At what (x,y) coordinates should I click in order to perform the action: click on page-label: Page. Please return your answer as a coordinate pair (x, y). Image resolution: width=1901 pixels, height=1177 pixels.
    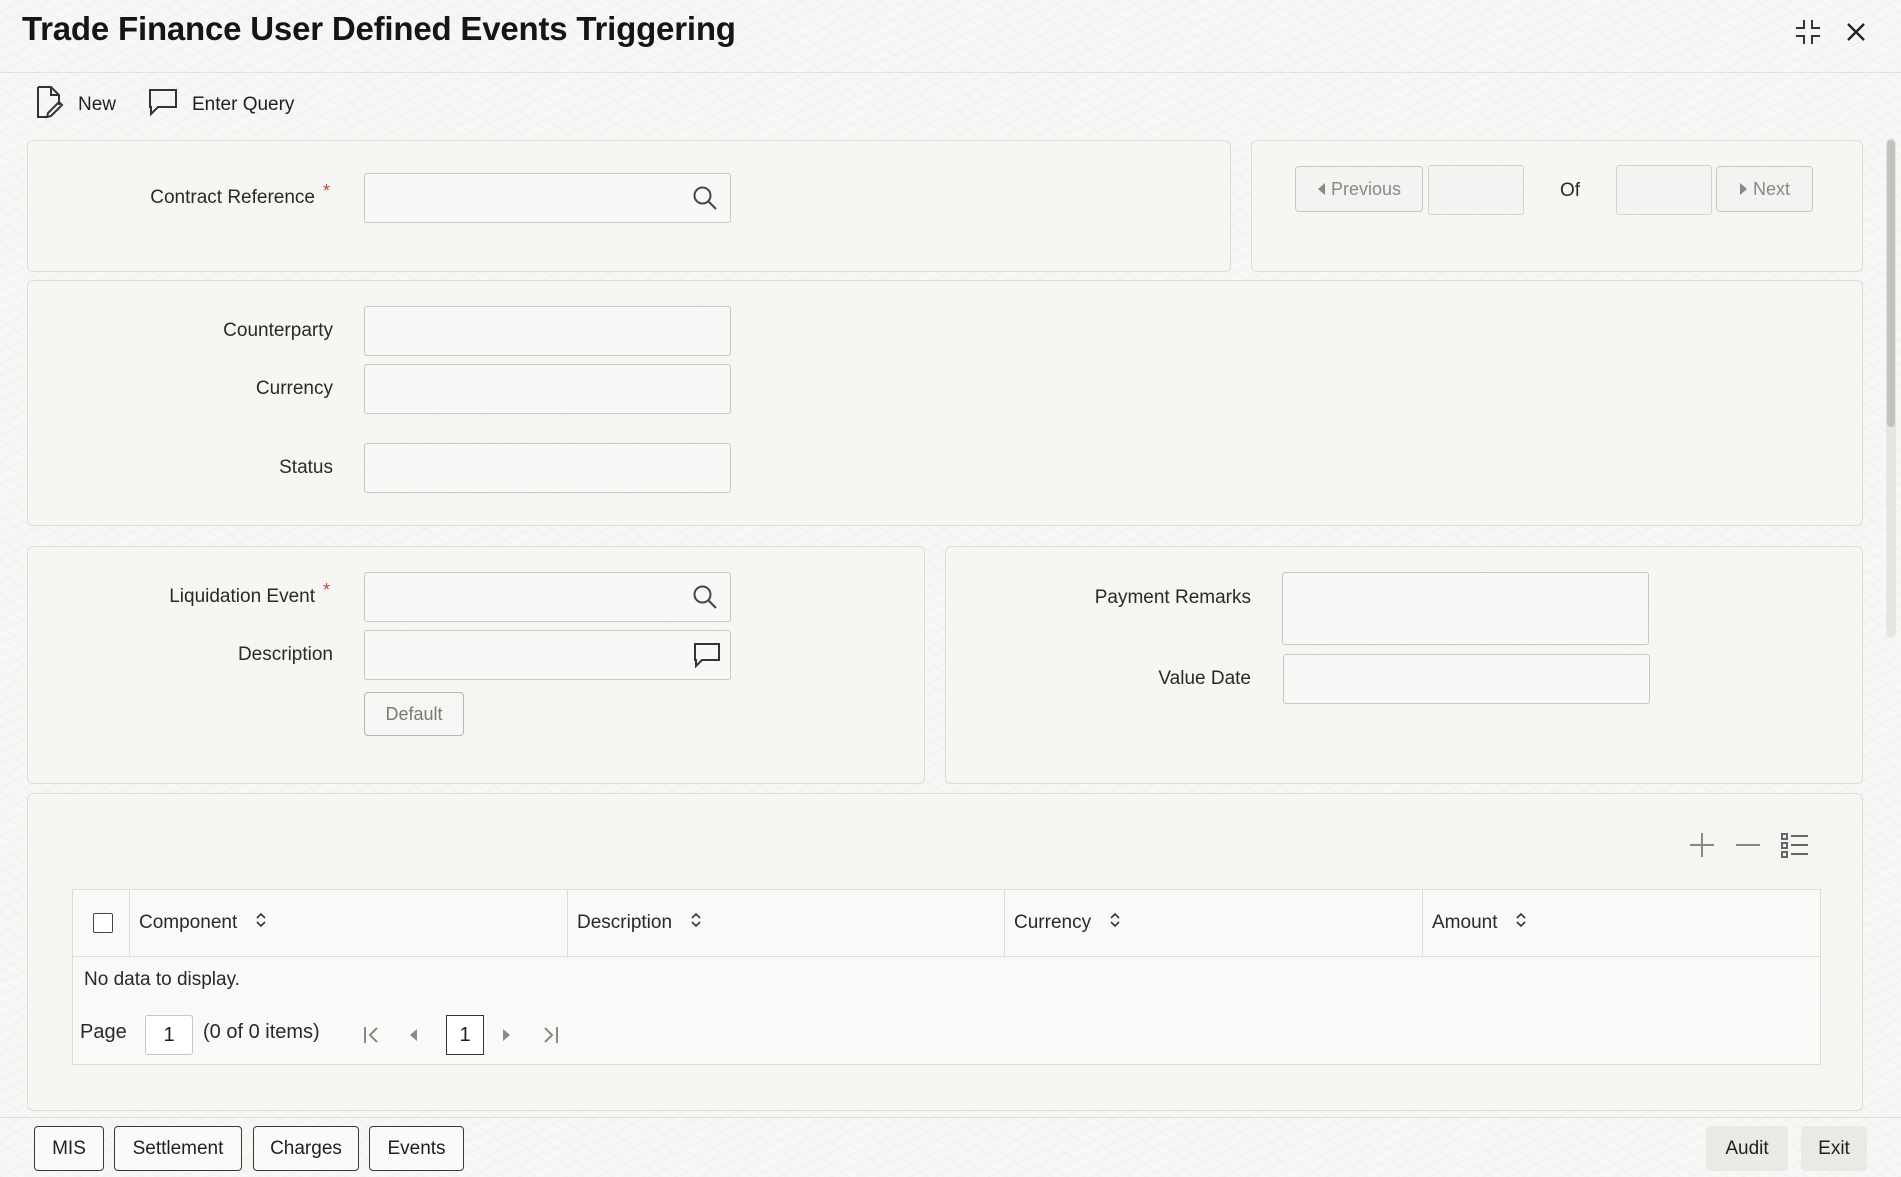
    Looking at the image, I should click on (103, 1032).